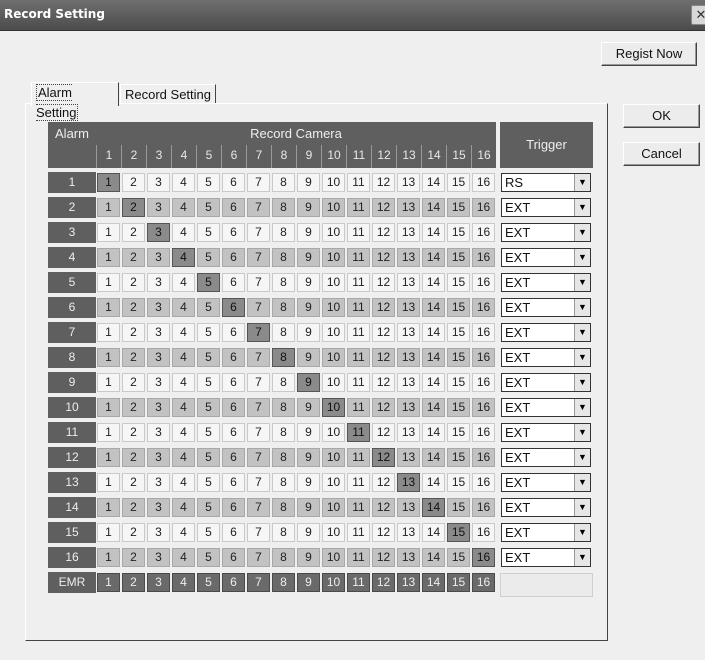 The image size is (705, 660). I want to click on emr-camera-cell: 3, so click(158, 582).